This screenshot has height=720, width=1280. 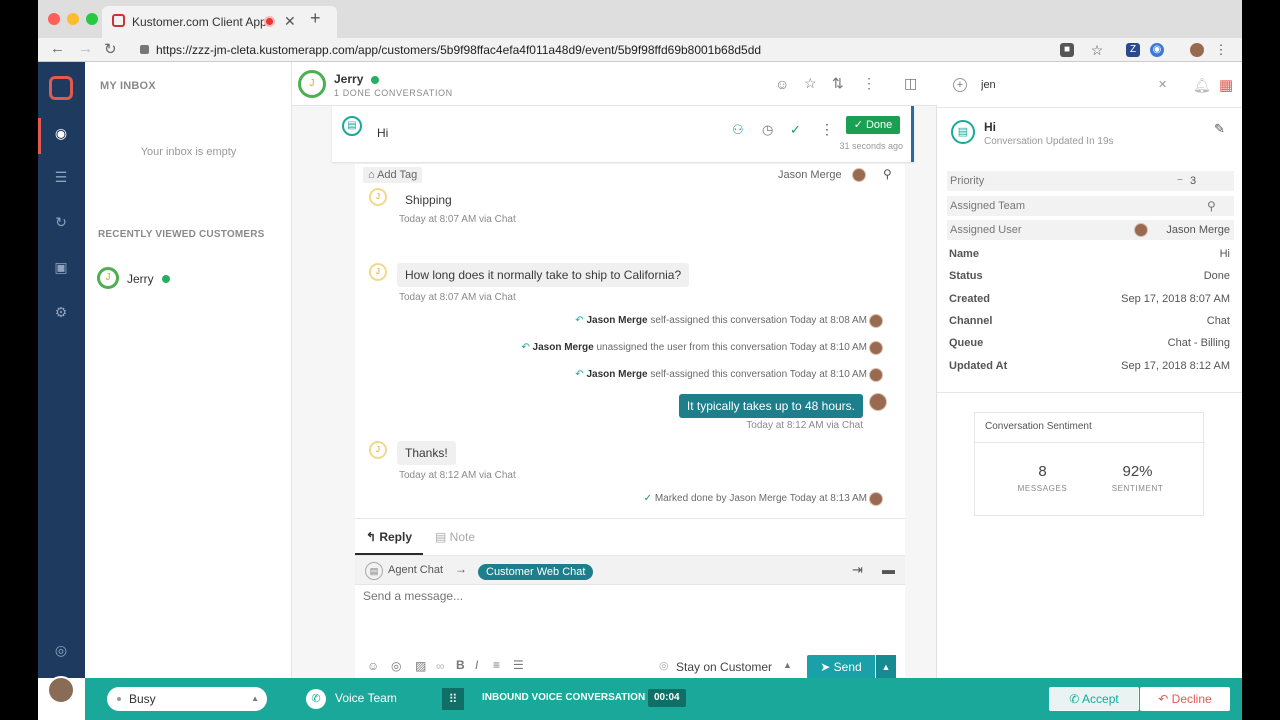 What do you see at coordinates (393, 175) in the screenshot?
I see `add-tag-button: ⌂ Add Tag` at bounding box center [393, 175].